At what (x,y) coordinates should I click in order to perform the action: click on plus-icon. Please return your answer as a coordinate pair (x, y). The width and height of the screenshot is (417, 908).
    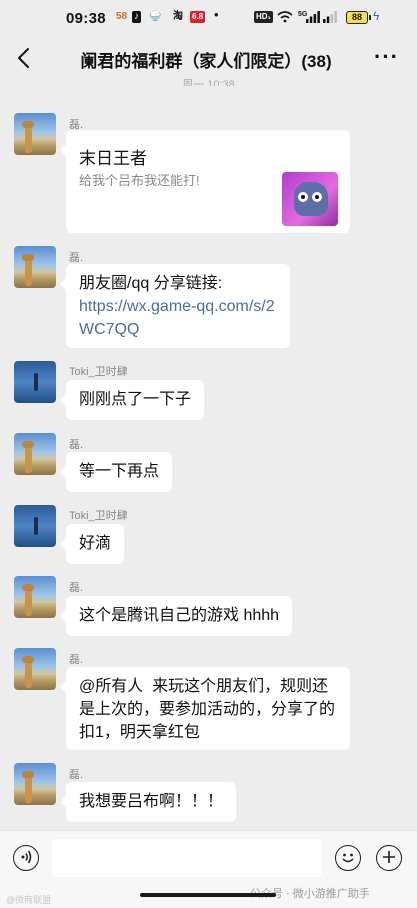
    Looking at the image, I should click on (389, 858).